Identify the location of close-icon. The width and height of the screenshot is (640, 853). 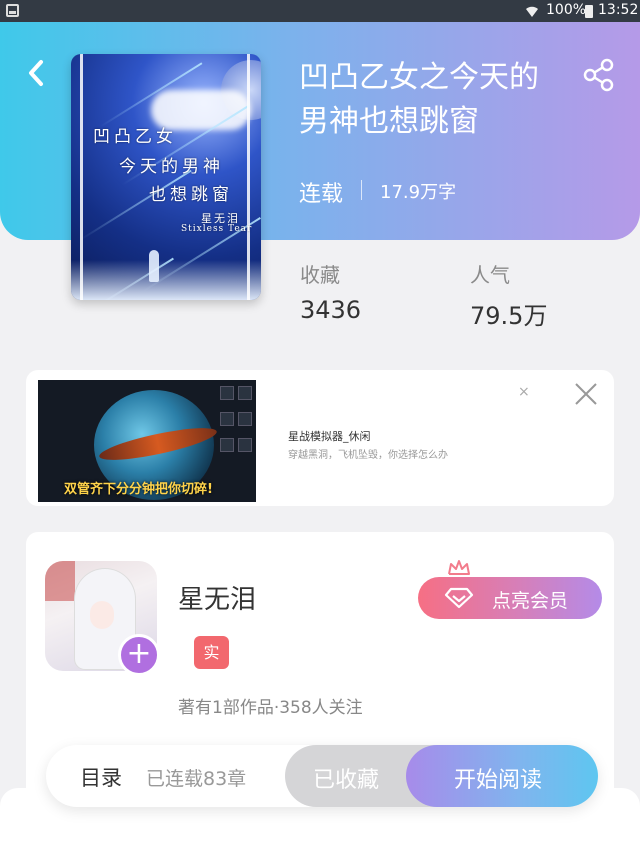
(586, 394).